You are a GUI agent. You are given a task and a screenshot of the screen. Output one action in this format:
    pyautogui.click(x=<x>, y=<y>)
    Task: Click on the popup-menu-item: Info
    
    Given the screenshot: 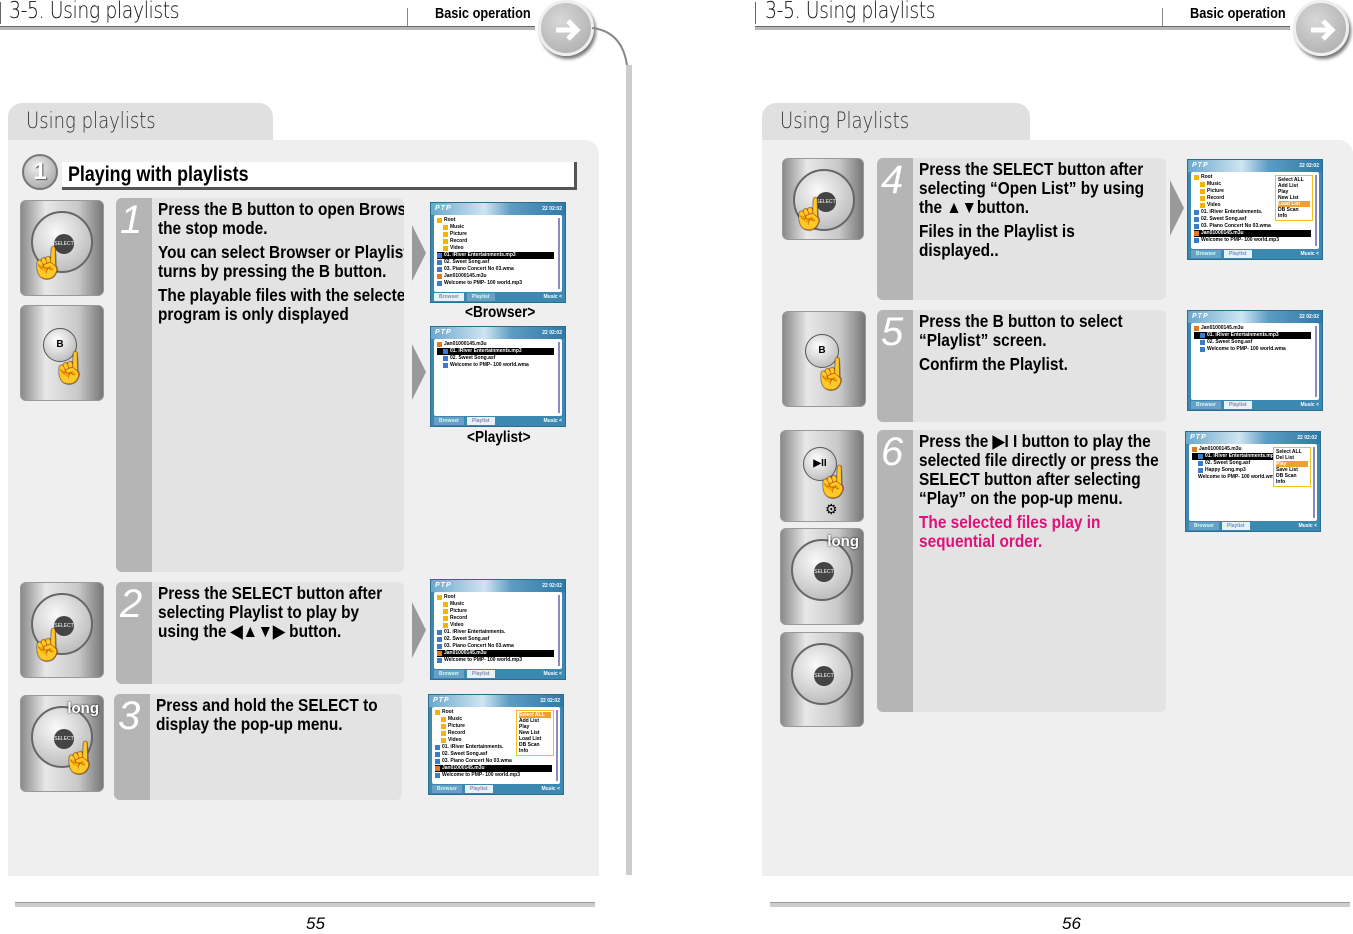 What is the action you would take?
    pyautogui.click(x=1283, y=216)
    